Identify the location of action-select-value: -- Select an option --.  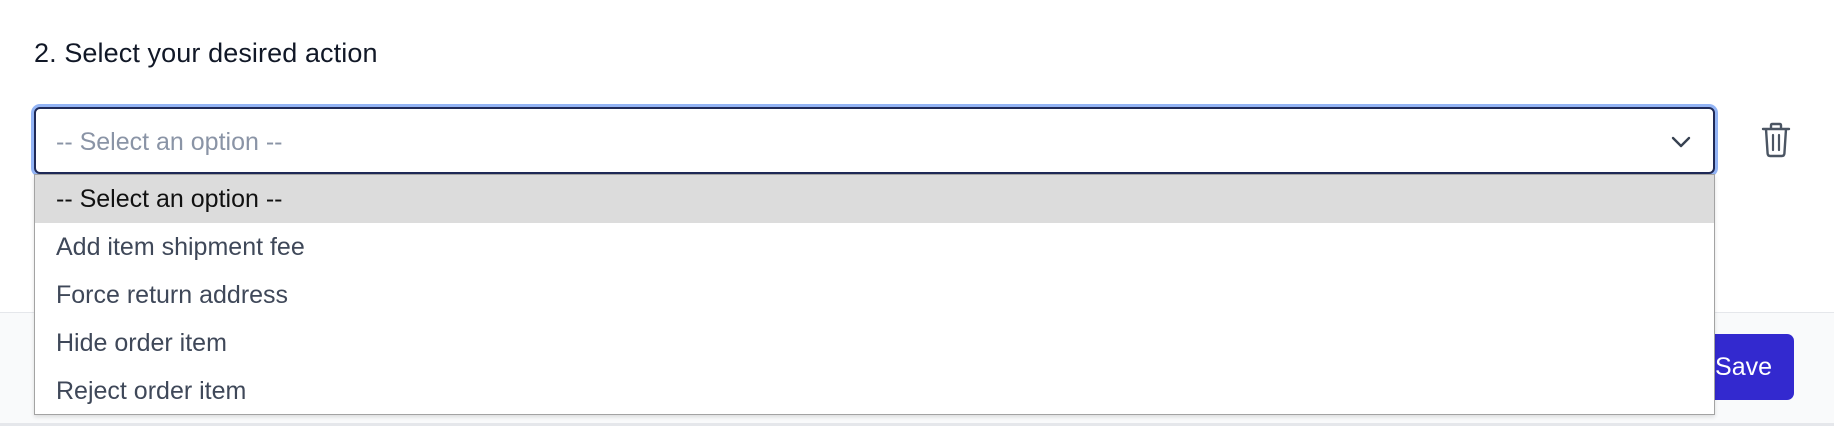
(169, 142).